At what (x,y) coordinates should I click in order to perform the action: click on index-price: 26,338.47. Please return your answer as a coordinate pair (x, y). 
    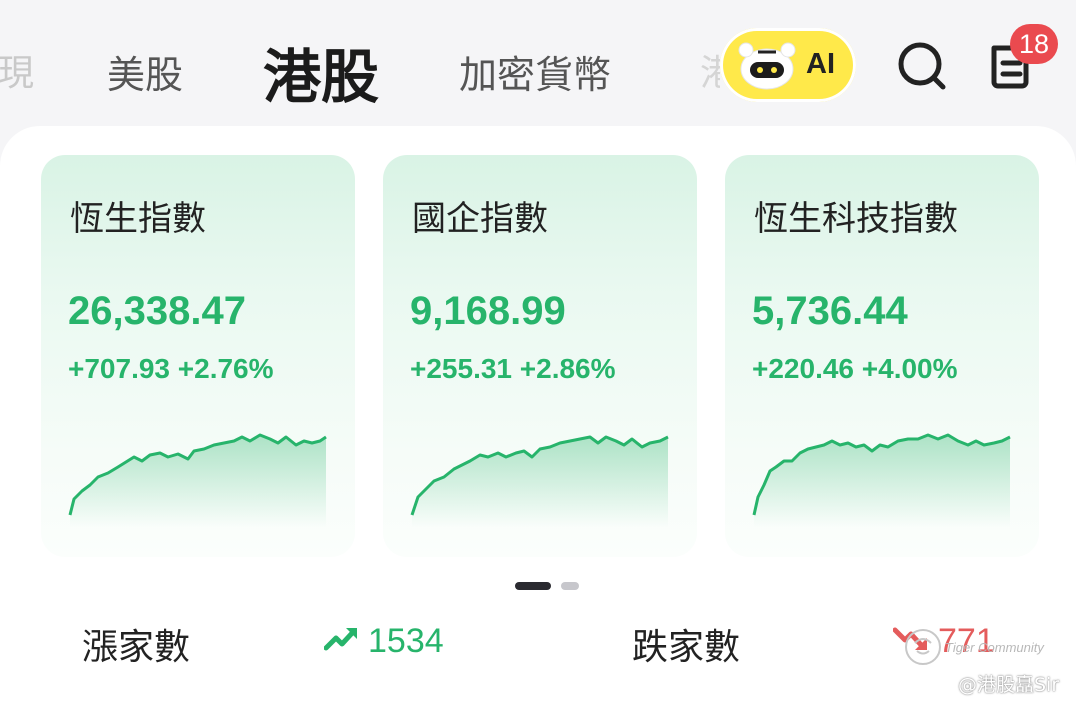
    Looking at the image, I should click on (157, 311).